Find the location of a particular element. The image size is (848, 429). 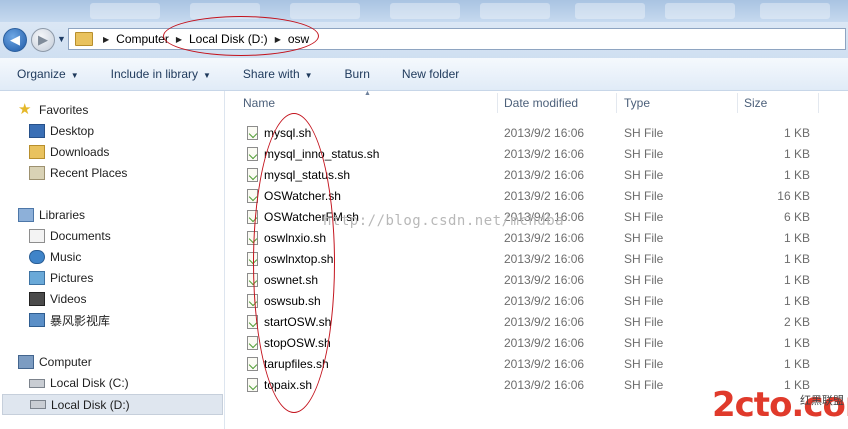

nav-music-label: Music is located at coordinates (66, 257).